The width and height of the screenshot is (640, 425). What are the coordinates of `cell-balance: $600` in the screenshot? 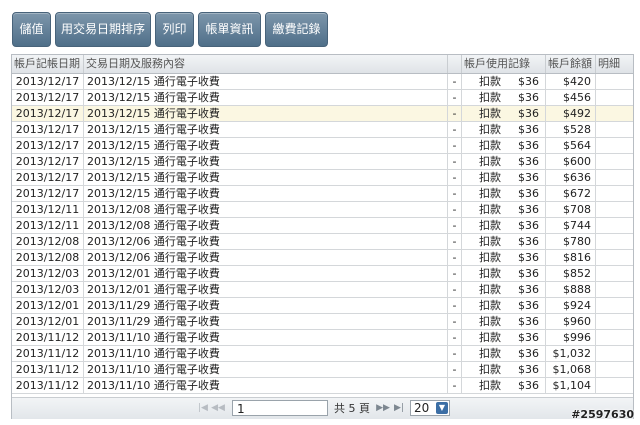 It's located at (571, 161).